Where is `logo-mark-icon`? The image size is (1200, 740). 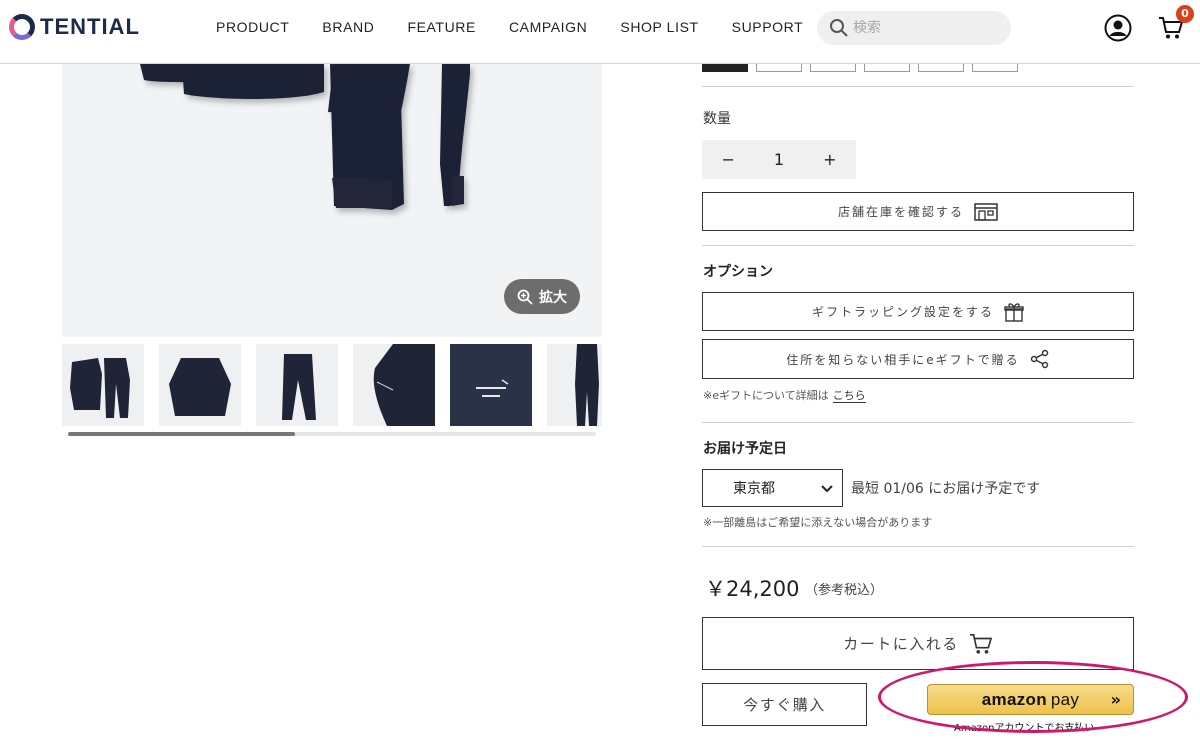
logo-mark-icon is located at coordinates (22, 27).